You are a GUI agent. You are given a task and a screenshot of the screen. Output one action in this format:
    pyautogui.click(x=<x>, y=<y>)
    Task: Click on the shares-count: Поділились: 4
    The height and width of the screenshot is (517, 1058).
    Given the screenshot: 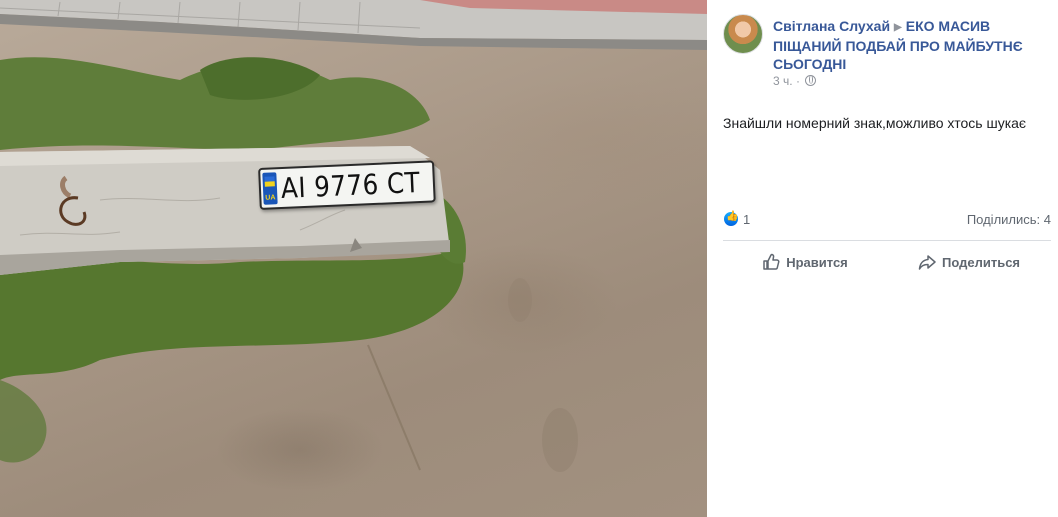 What is the action you would take?
    pyautogui.click(x=1009, y=219)
    